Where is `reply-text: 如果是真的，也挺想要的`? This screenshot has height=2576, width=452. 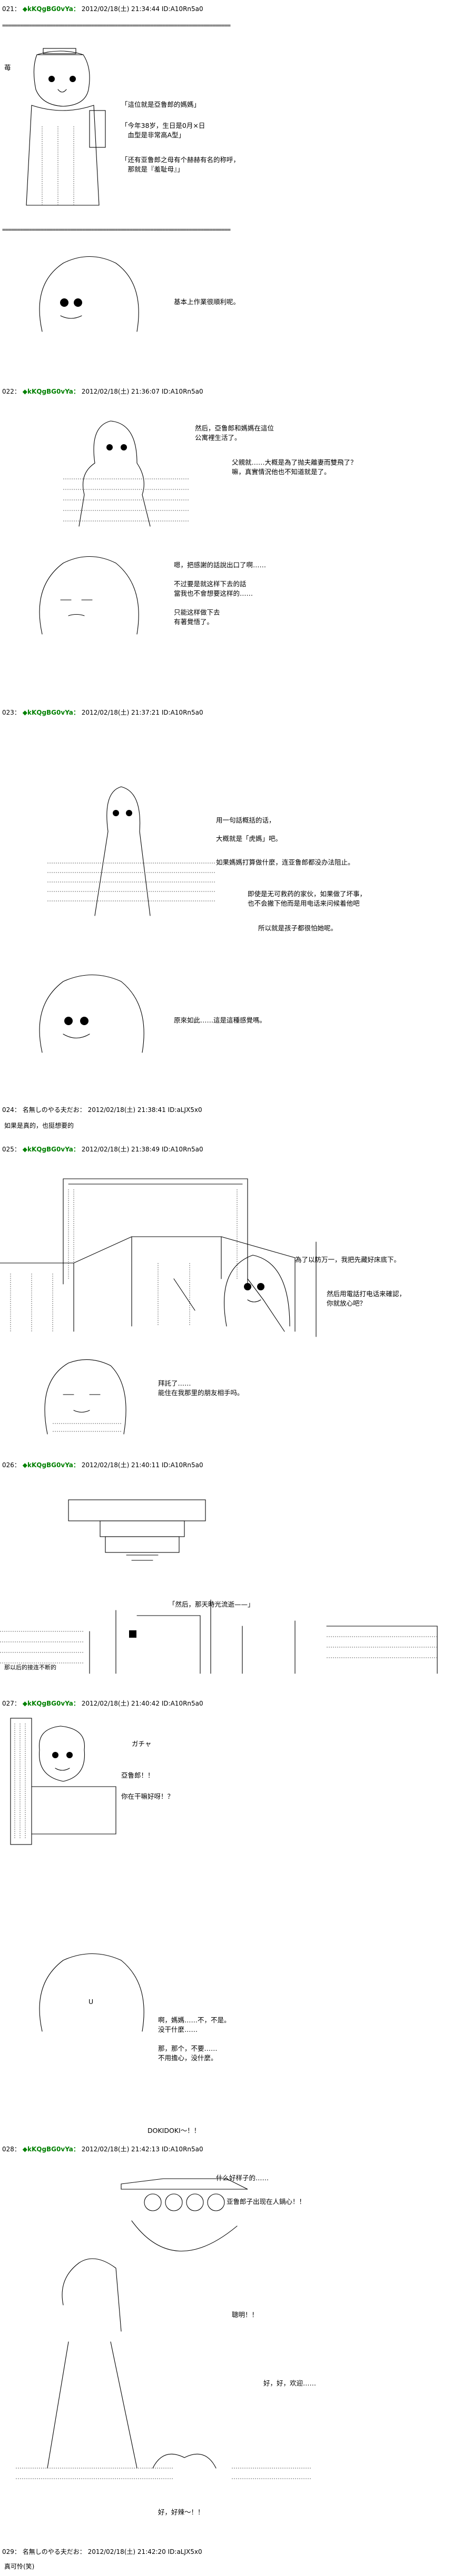
reply-text: 如果是真的，也挺想要的 is located at coordinates (39, 1125).